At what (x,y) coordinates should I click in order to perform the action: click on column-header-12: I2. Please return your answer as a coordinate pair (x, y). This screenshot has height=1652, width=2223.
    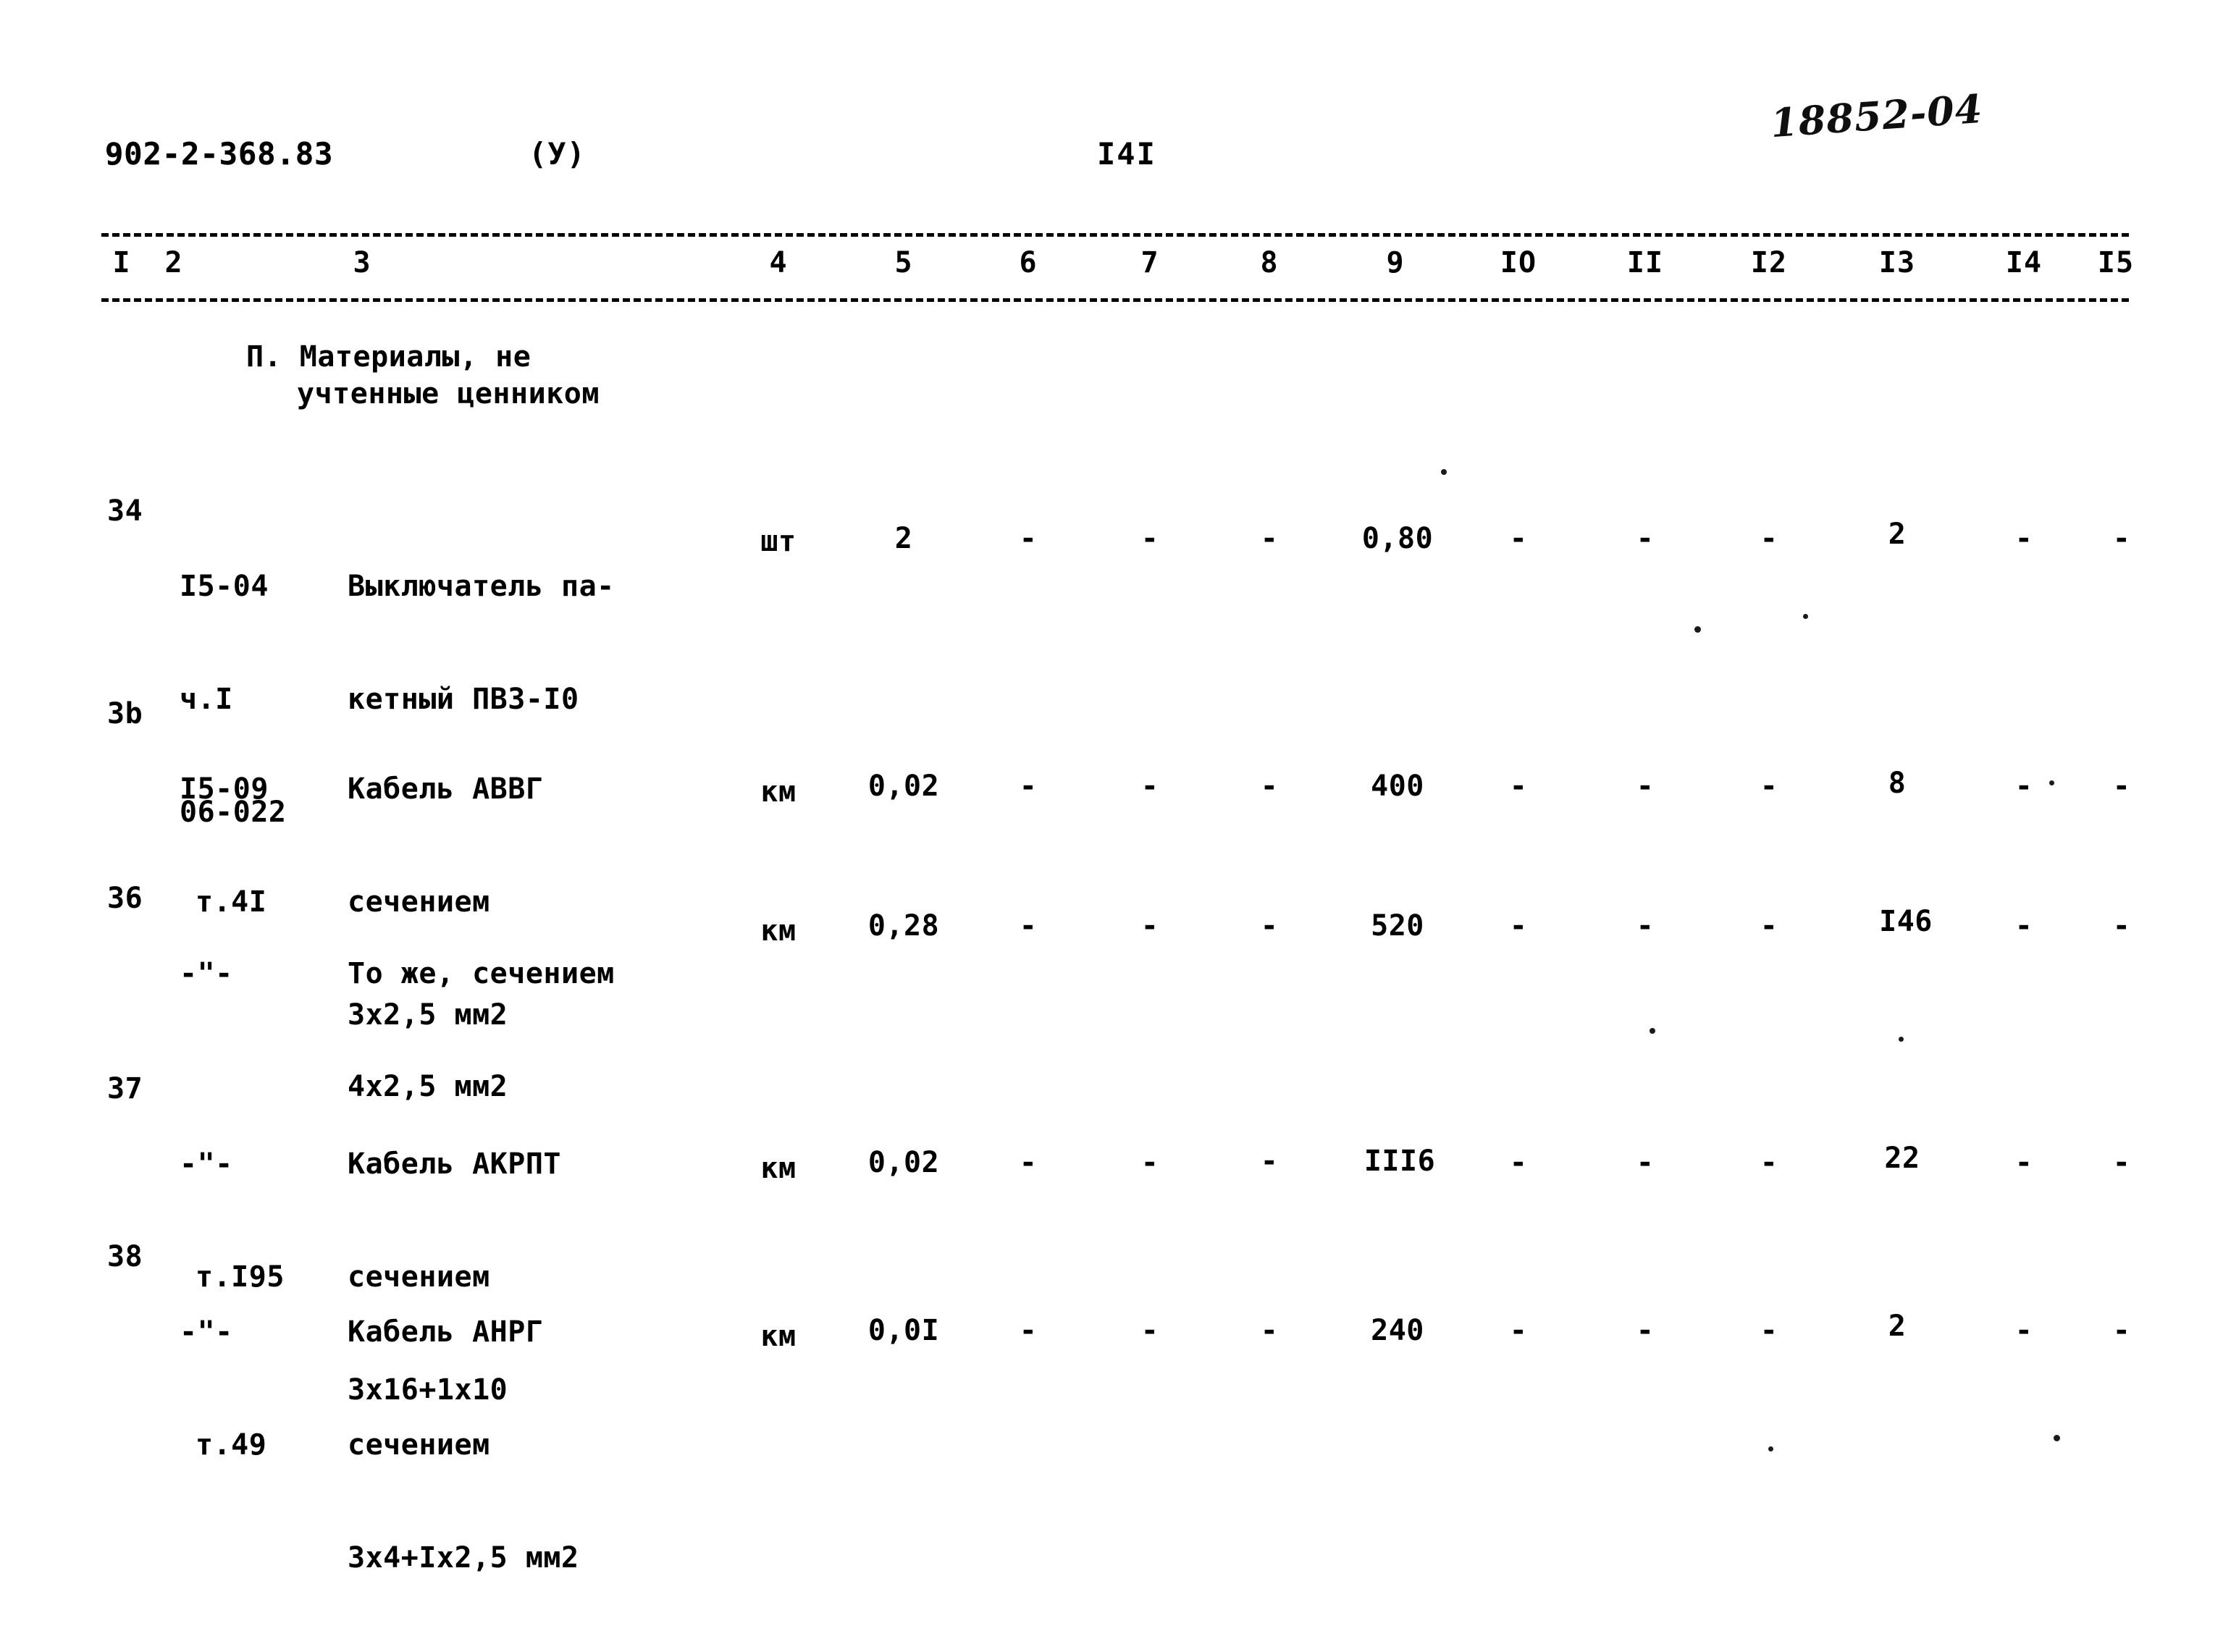
    Looking at the image, I should click on (1769, 262).